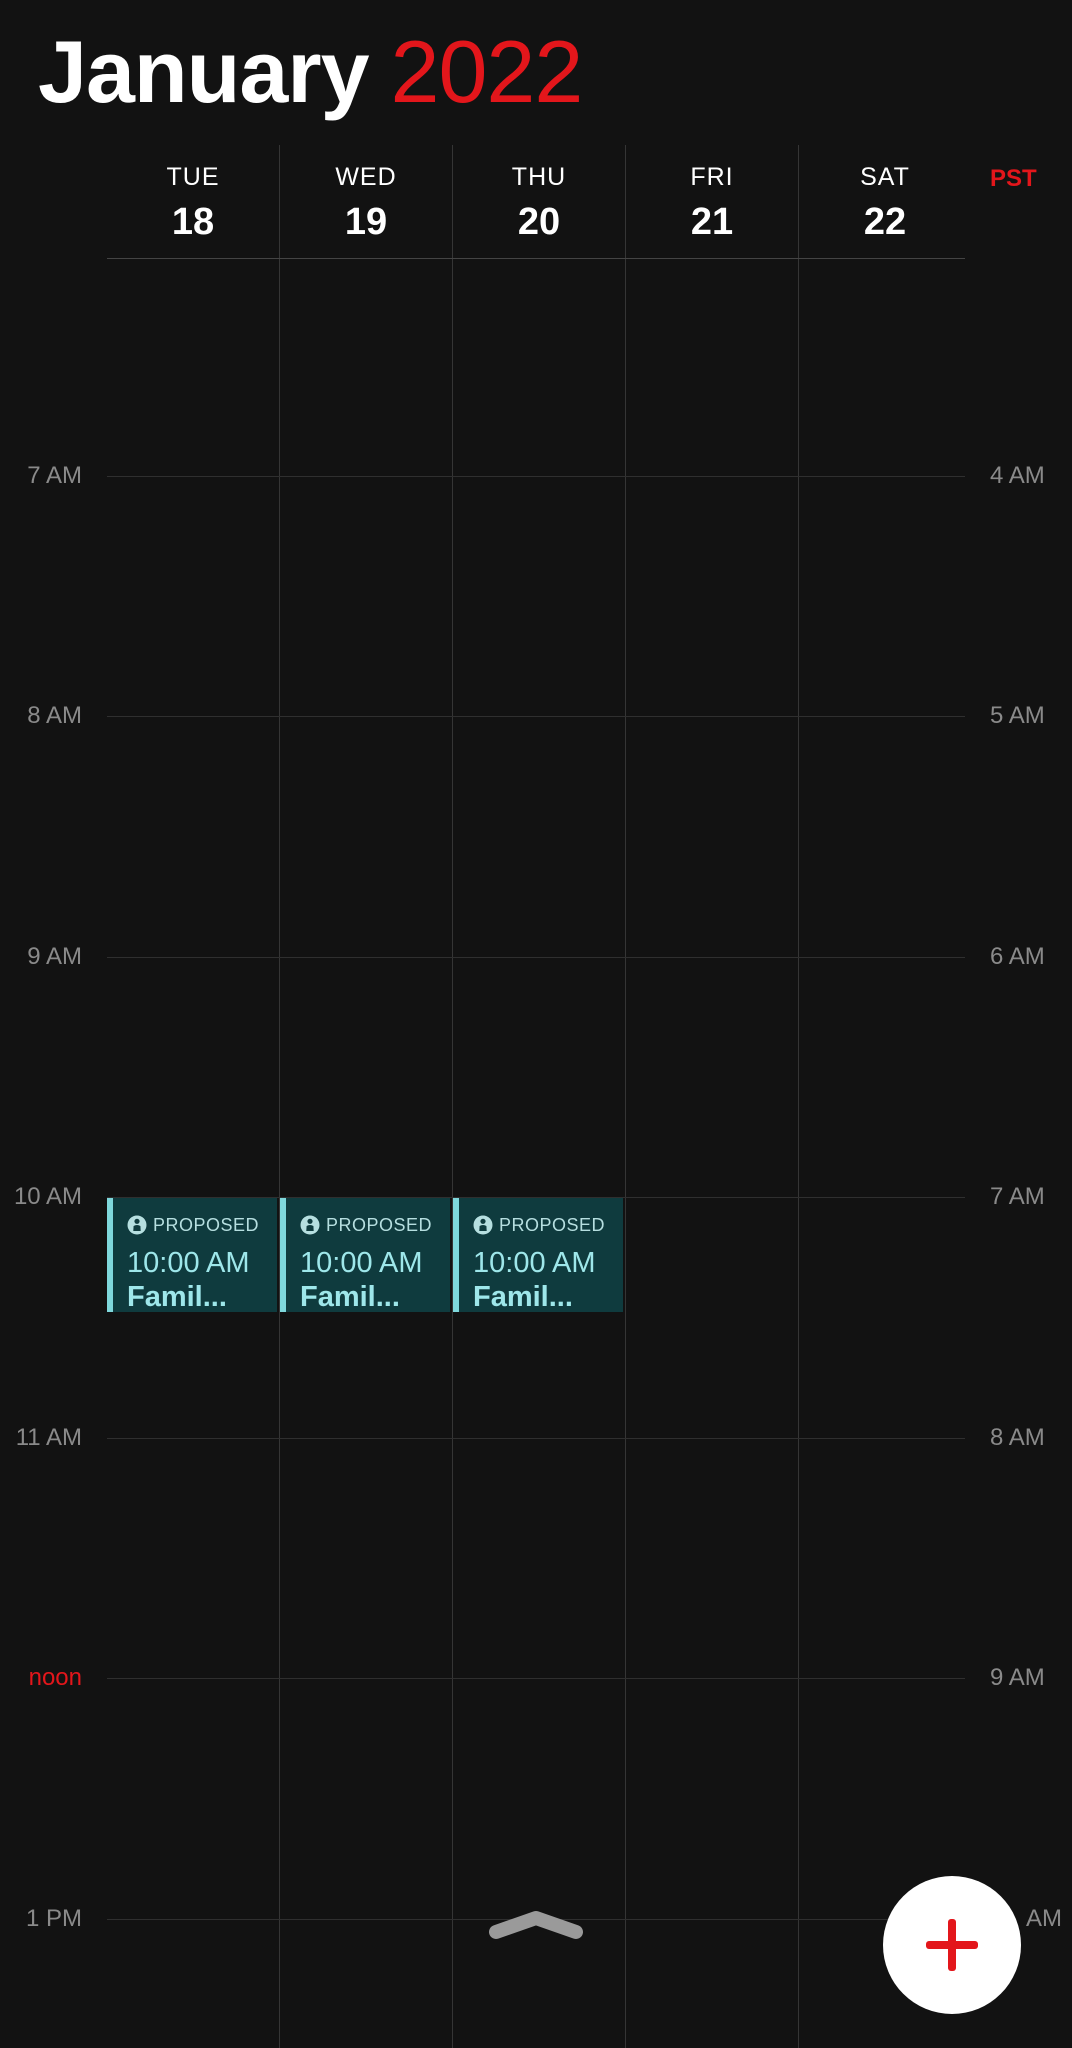 The height and width of the screenshot is (2048, 1072). What do you see at coordinates (1044, 1918) in the screenshot?
I see `secondary-time-label: AM` at bounding box center [1044, 1918].